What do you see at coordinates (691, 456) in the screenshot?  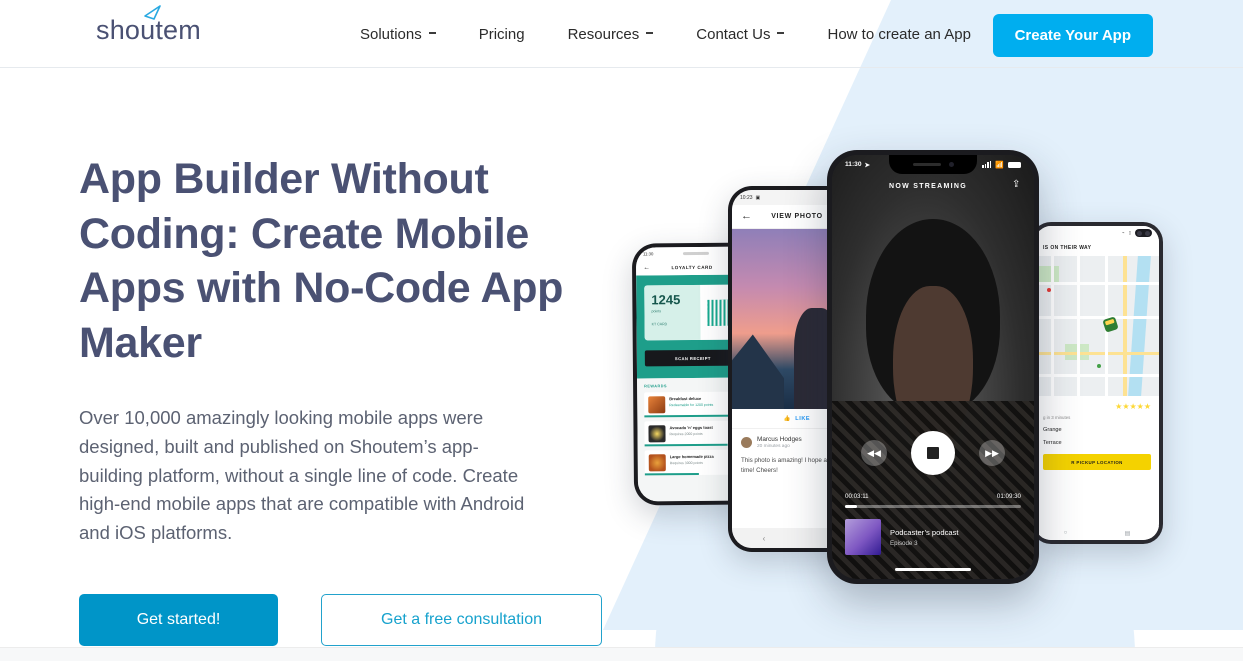 I see `reward-name: Large homemade pizza` at bounding box center [691, 456].